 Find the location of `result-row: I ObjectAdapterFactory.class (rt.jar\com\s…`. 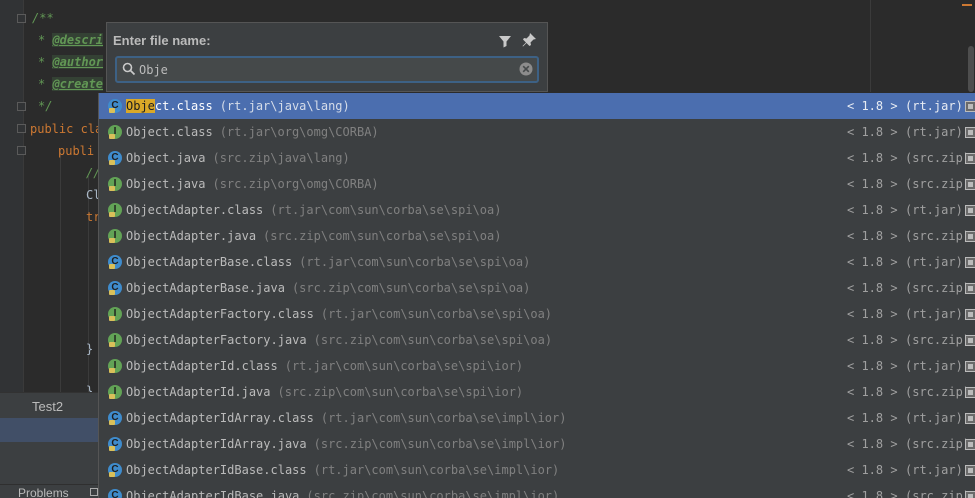

result-row: I ObjectAdapterFactory.class (rt.jar\com\s… is located at coordinates (537, 314).